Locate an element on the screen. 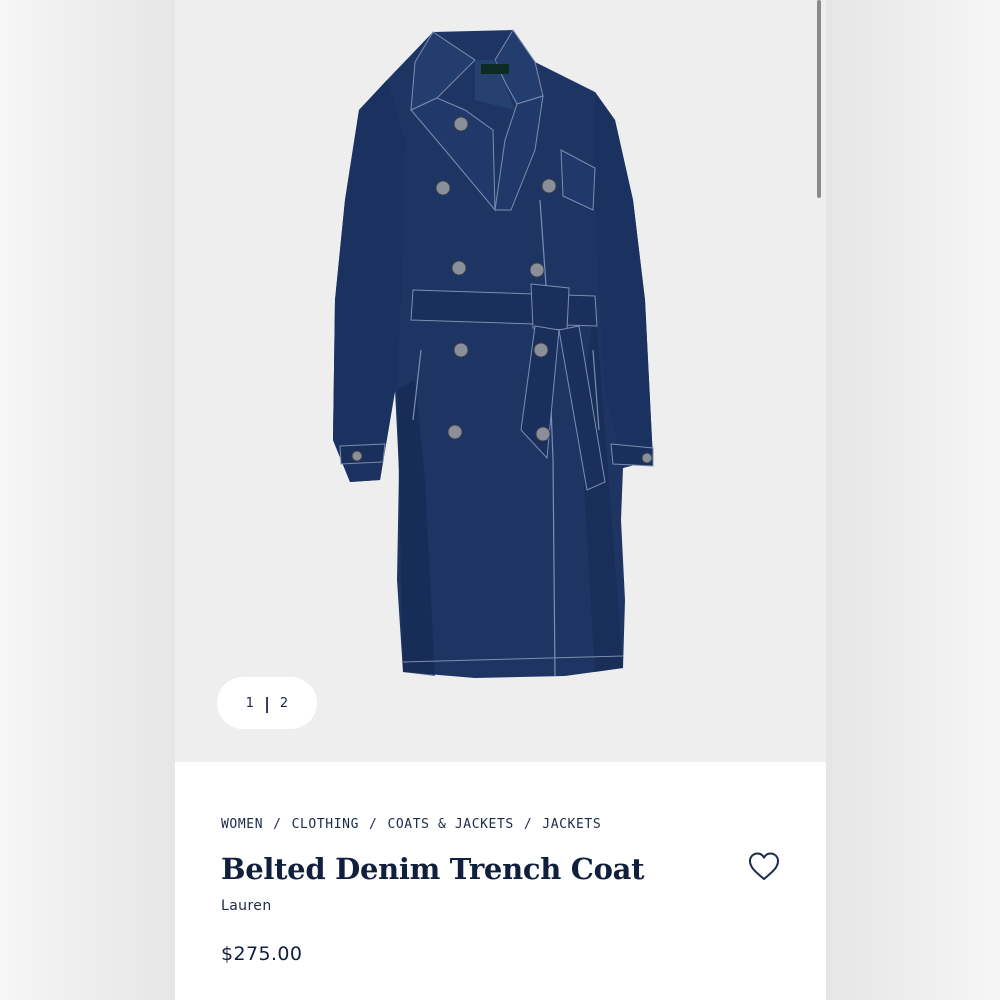 The image size is (1000, 1000). breadcrumb-item-clothing: CLOTHING is located at coordinates (325, 824).